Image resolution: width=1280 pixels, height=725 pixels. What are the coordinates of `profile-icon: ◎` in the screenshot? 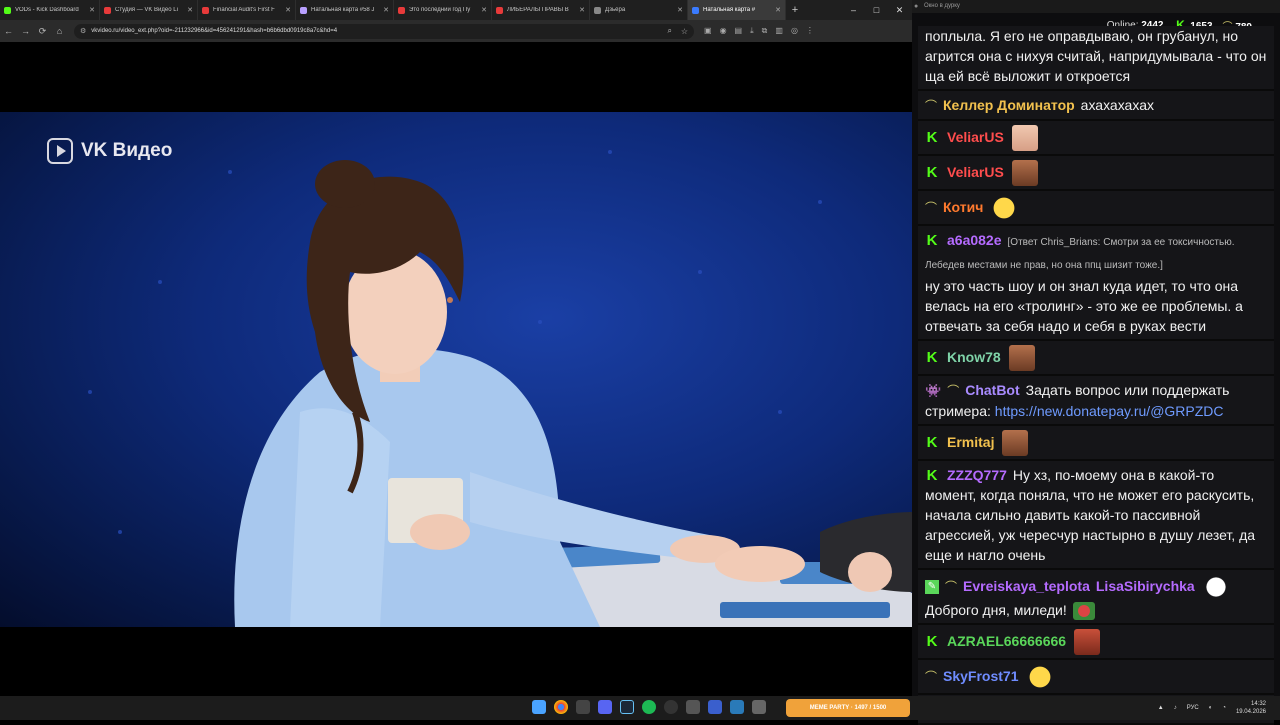 It's located at (794, 31).